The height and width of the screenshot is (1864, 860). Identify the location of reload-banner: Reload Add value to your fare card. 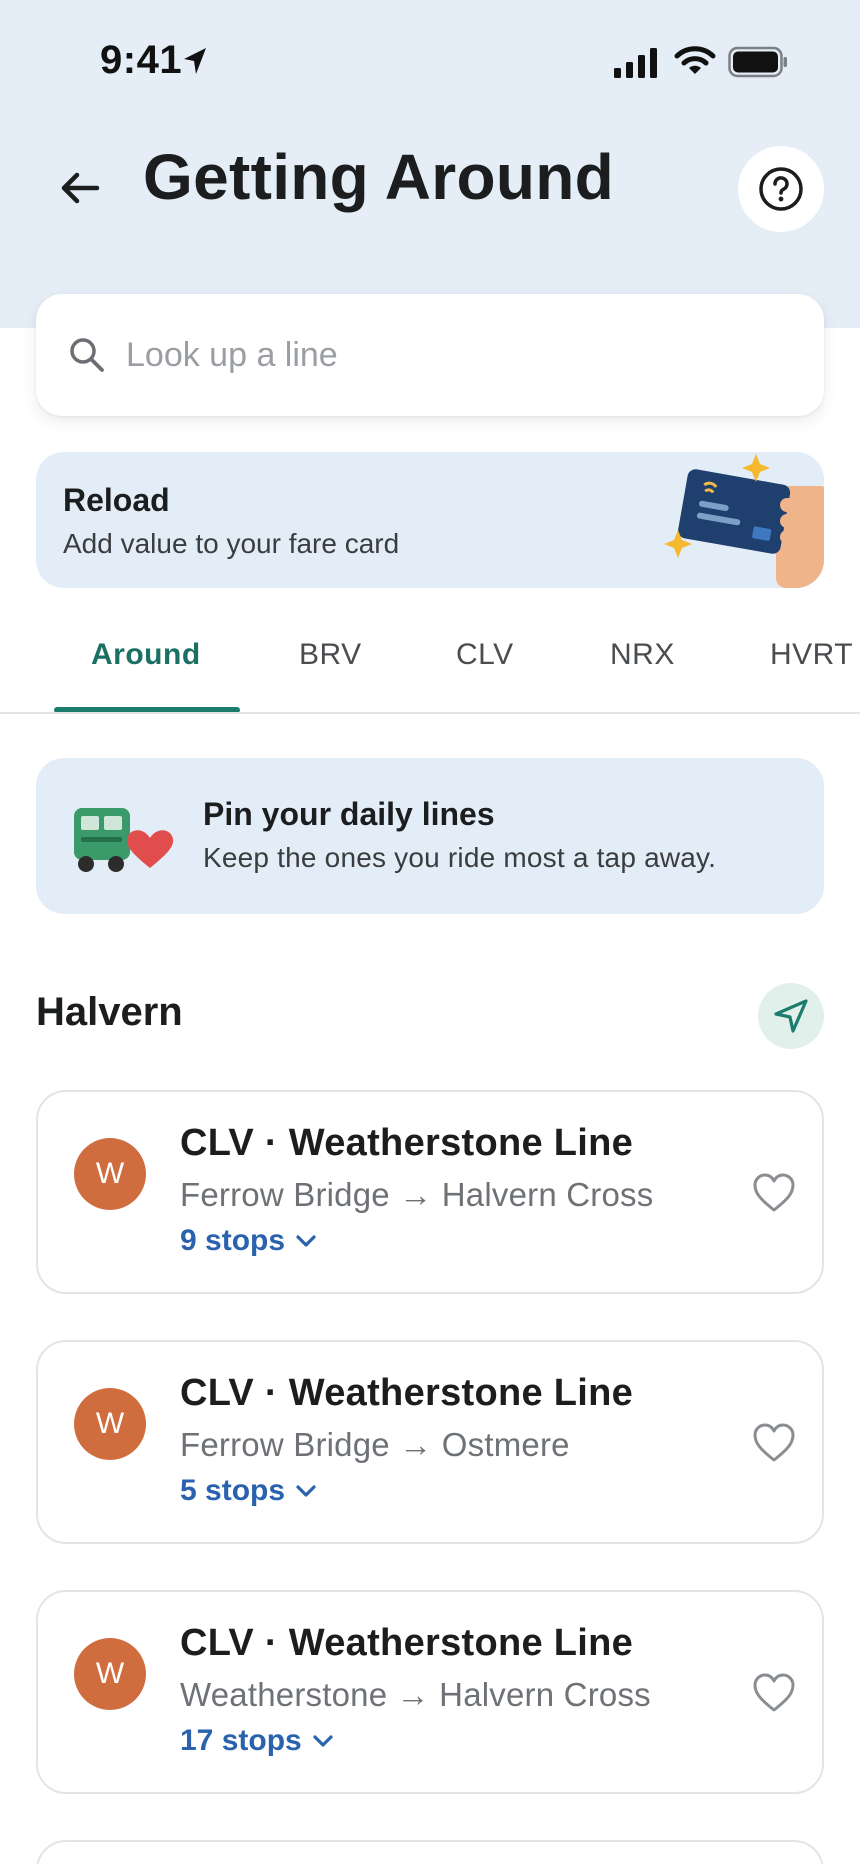
(430, 520).